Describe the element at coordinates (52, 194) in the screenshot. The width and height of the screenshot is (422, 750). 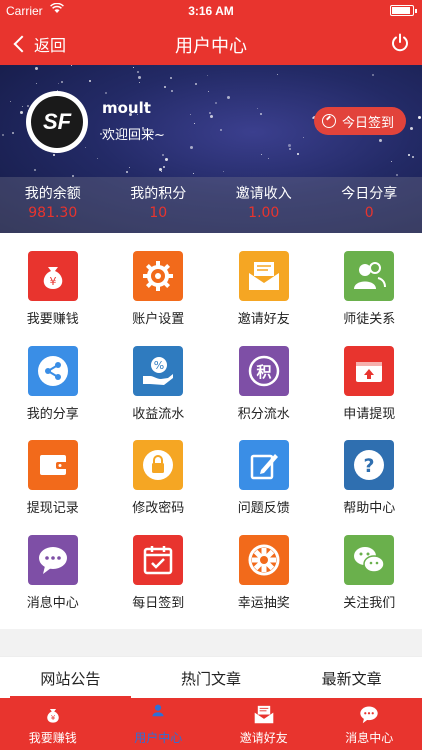
I see `stat-label: 我的余额` at that location.